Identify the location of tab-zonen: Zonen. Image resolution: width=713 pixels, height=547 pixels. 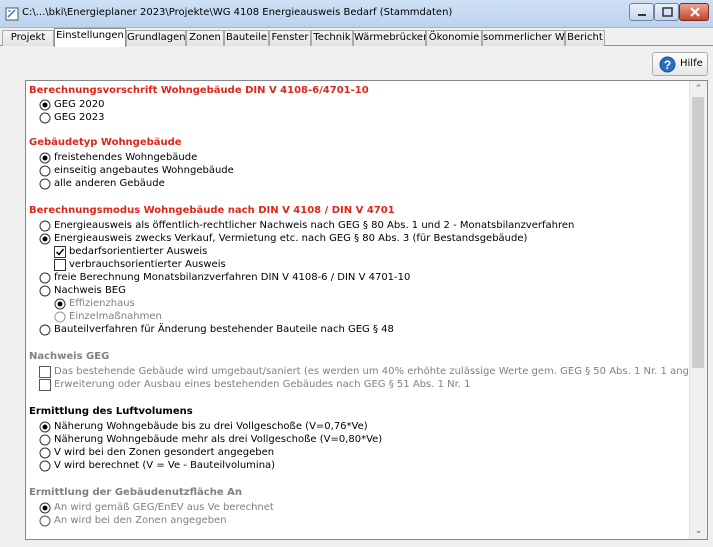
(205, 38).